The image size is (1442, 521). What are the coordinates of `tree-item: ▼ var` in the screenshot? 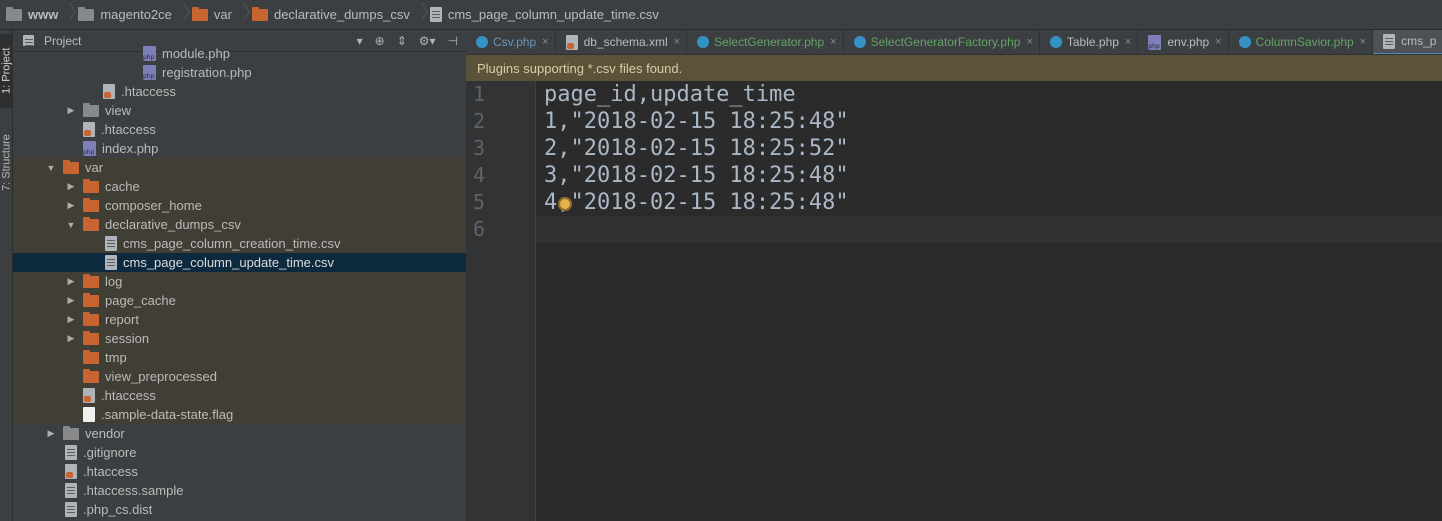 It's located at (239, 167).